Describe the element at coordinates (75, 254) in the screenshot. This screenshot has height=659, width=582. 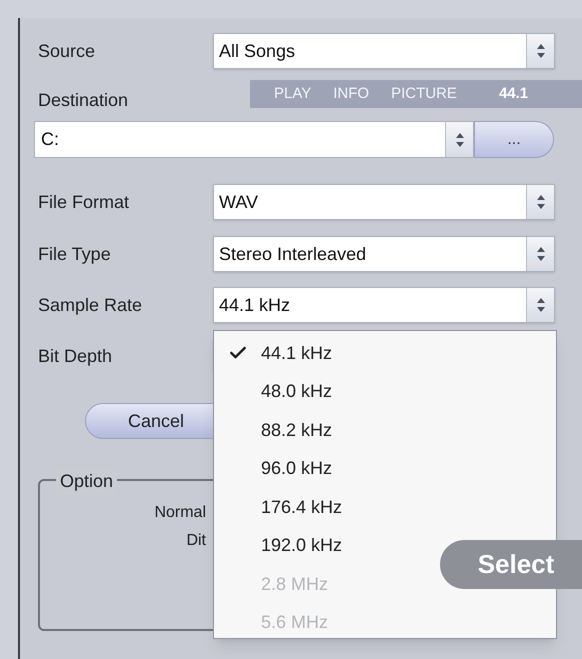
I see `field-label: File Type` at that location.